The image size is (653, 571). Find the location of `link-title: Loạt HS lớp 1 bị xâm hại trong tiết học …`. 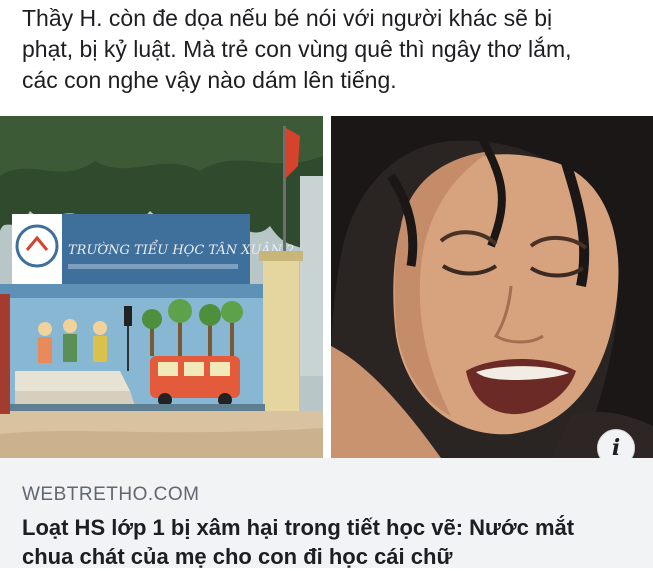

link-title: Loạt HS lớp 1 bị xâm hại trong tiết học … is located at coordinates (334, 542).